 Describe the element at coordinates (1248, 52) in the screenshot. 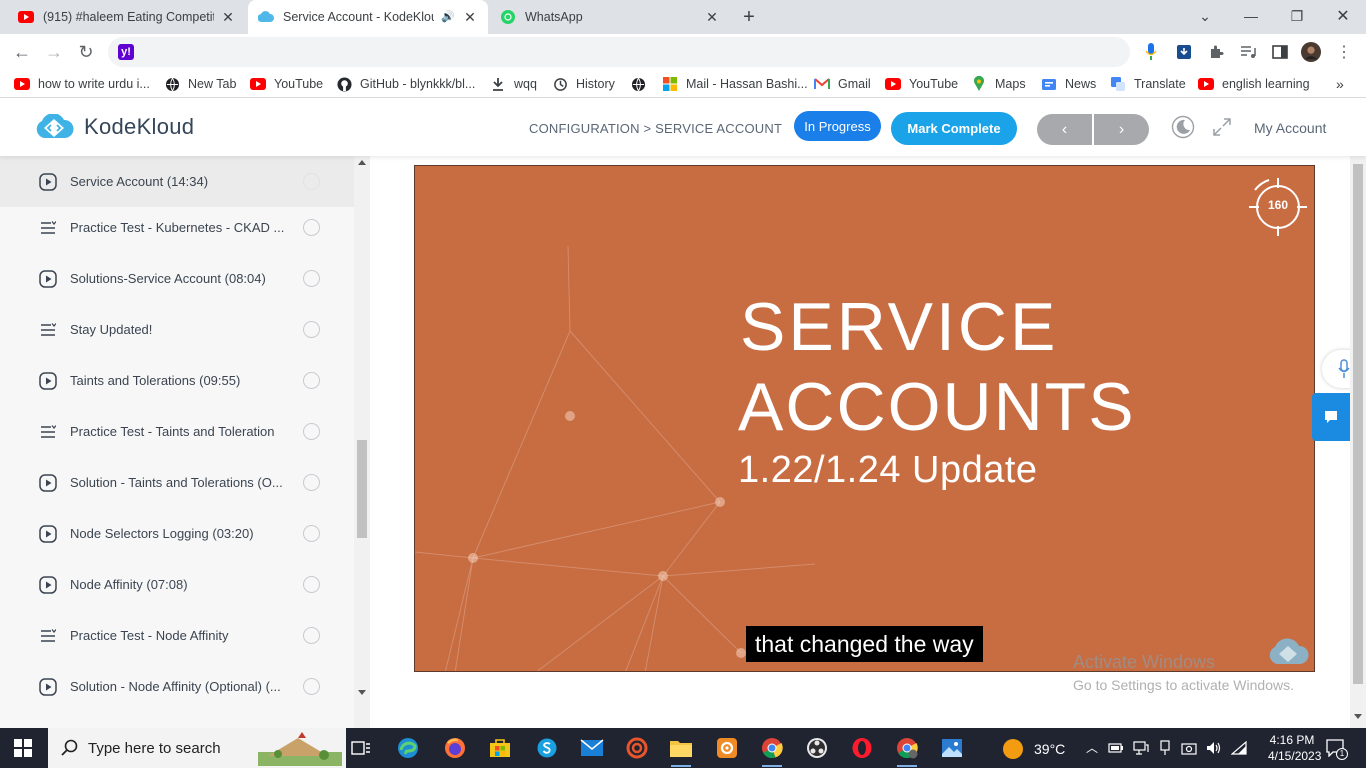

I see `media-control-icon` at that location.